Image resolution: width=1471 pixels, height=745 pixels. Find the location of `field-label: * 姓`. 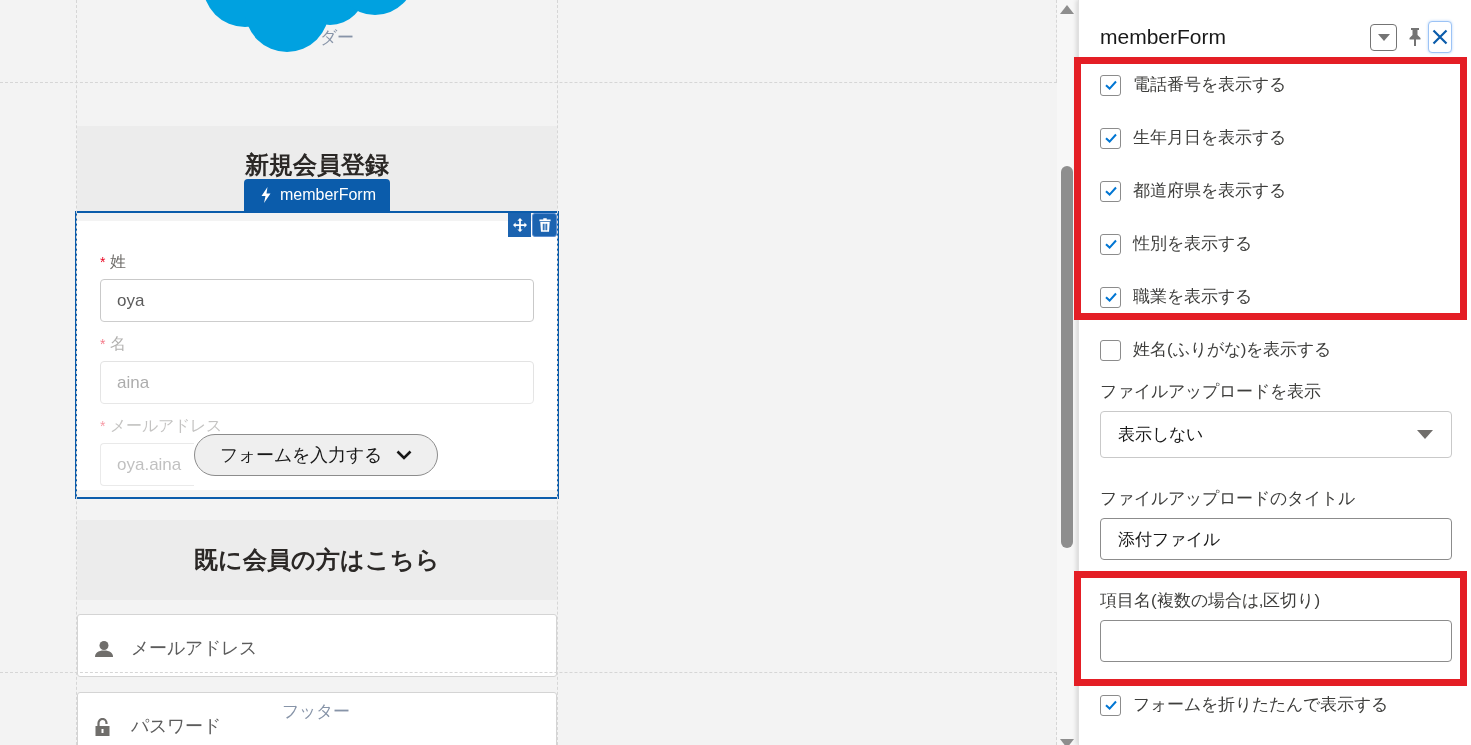

field-label: * 姓 is located at coordinates (113, 262).